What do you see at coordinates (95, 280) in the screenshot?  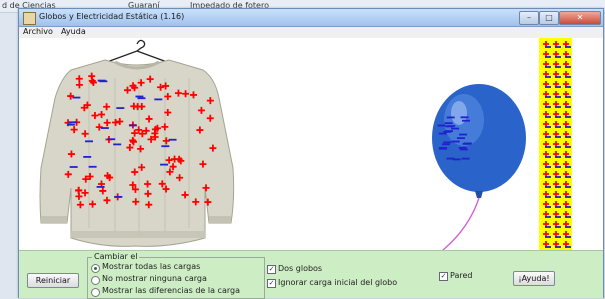 I see `radio-show-no-charges` at bounding box center [95, 280].